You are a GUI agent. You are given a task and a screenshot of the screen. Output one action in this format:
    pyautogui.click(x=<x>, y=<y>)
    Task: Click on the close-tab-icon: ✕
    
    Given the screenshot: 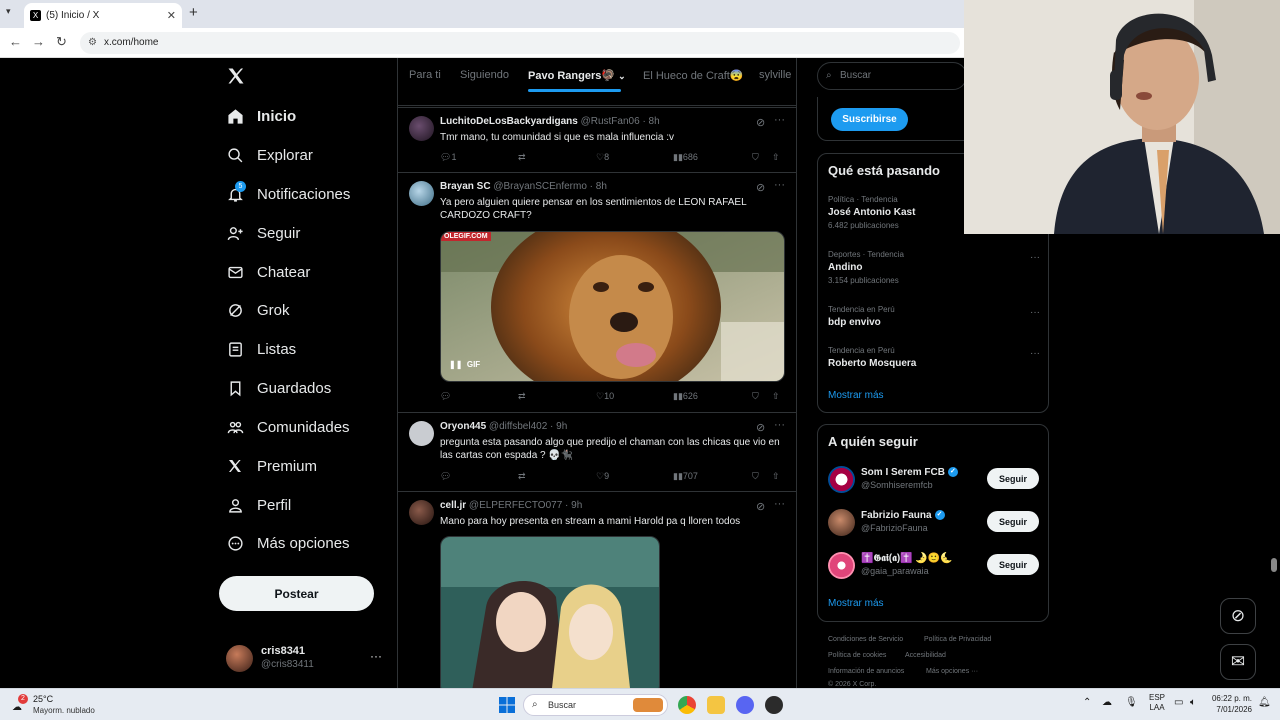 What is the action you would take?
    pyautogui.click(x=171, y=15)
    